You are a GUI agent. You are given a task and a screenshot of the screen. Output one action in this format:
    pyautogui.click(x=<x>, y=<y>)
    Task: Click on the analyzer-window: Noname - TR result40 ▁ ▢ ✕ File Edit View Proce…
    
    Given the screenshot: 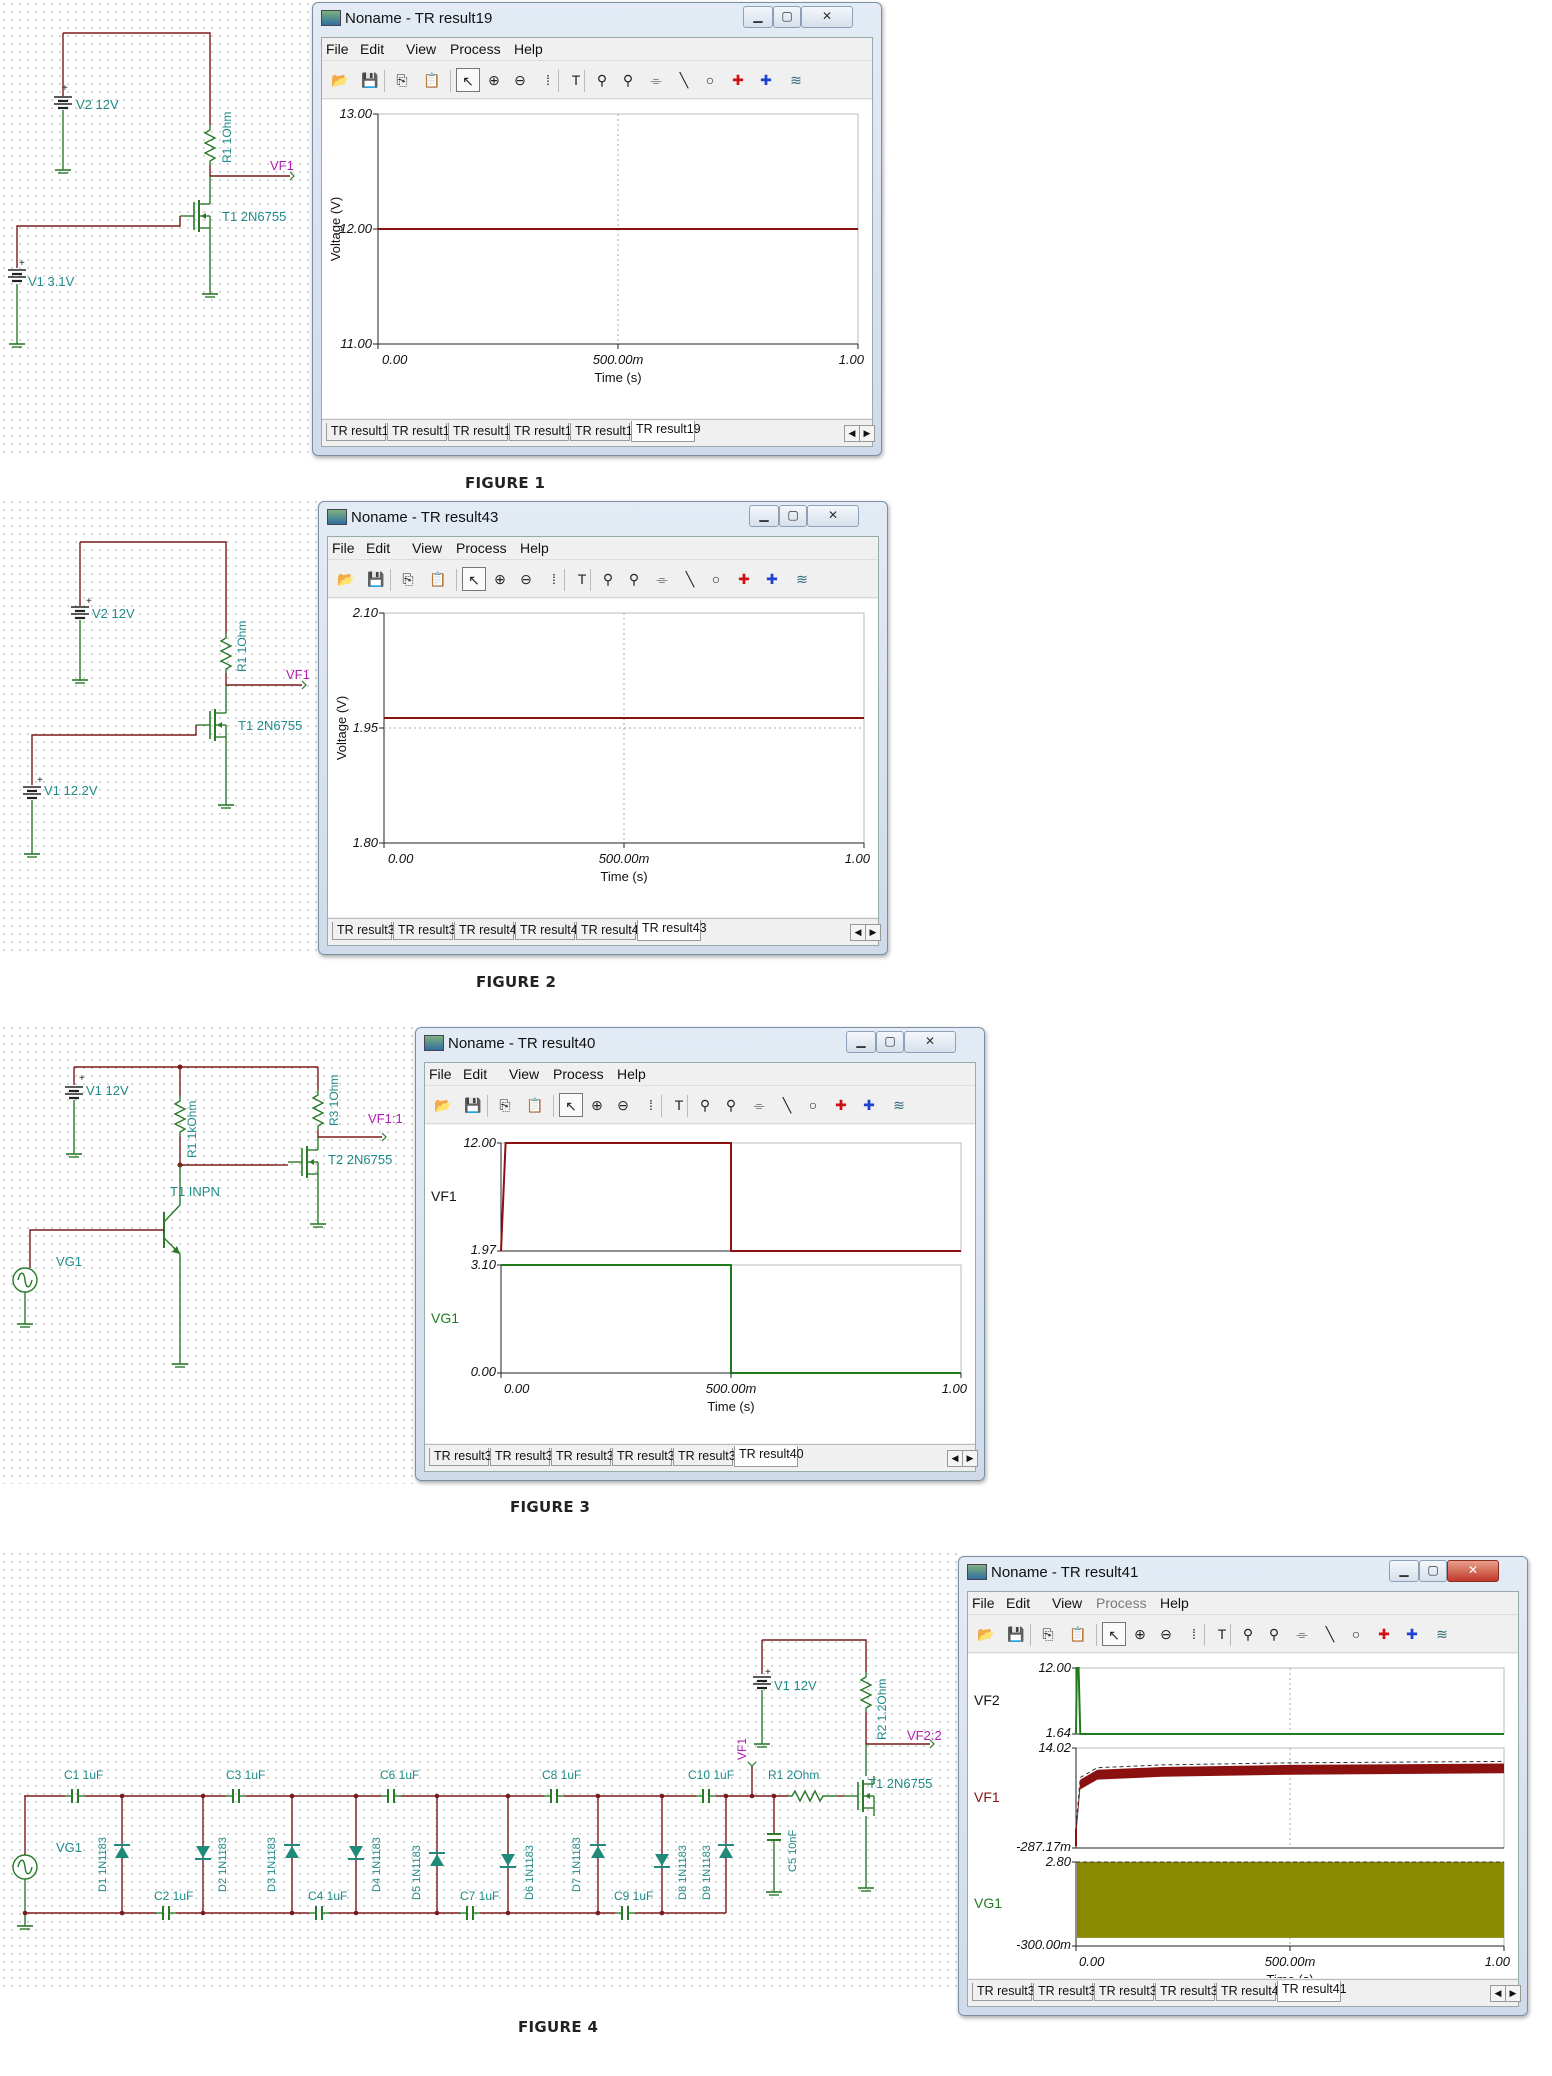 What is the action you would take?
    pyautogui.click(x=700, y=1254)
    